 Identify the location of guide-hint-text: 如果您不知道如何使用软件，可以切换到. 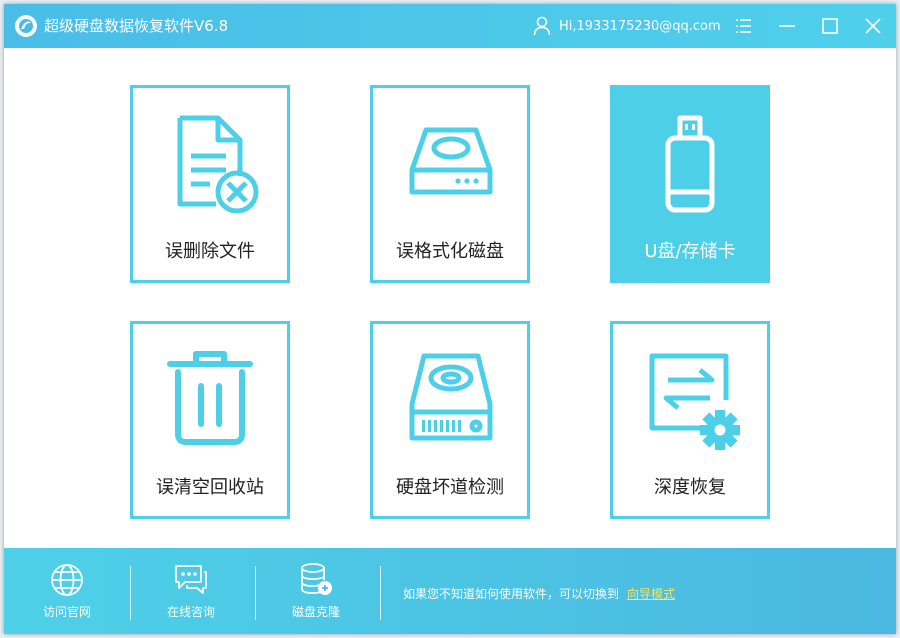
(511, 594).